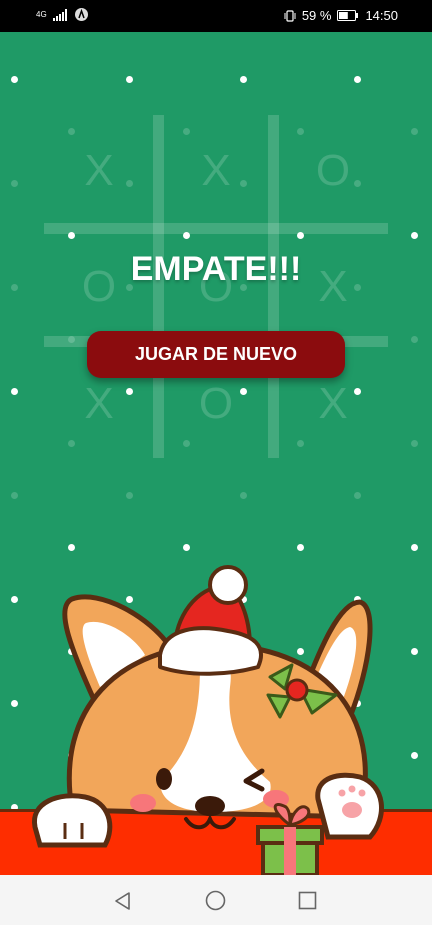 The height and width of the screenshot is (925, 432). What do you see at coordinates (333, 171) in the screenshot?
I see `board-cell-3: O` at bounding box center [333, 171].